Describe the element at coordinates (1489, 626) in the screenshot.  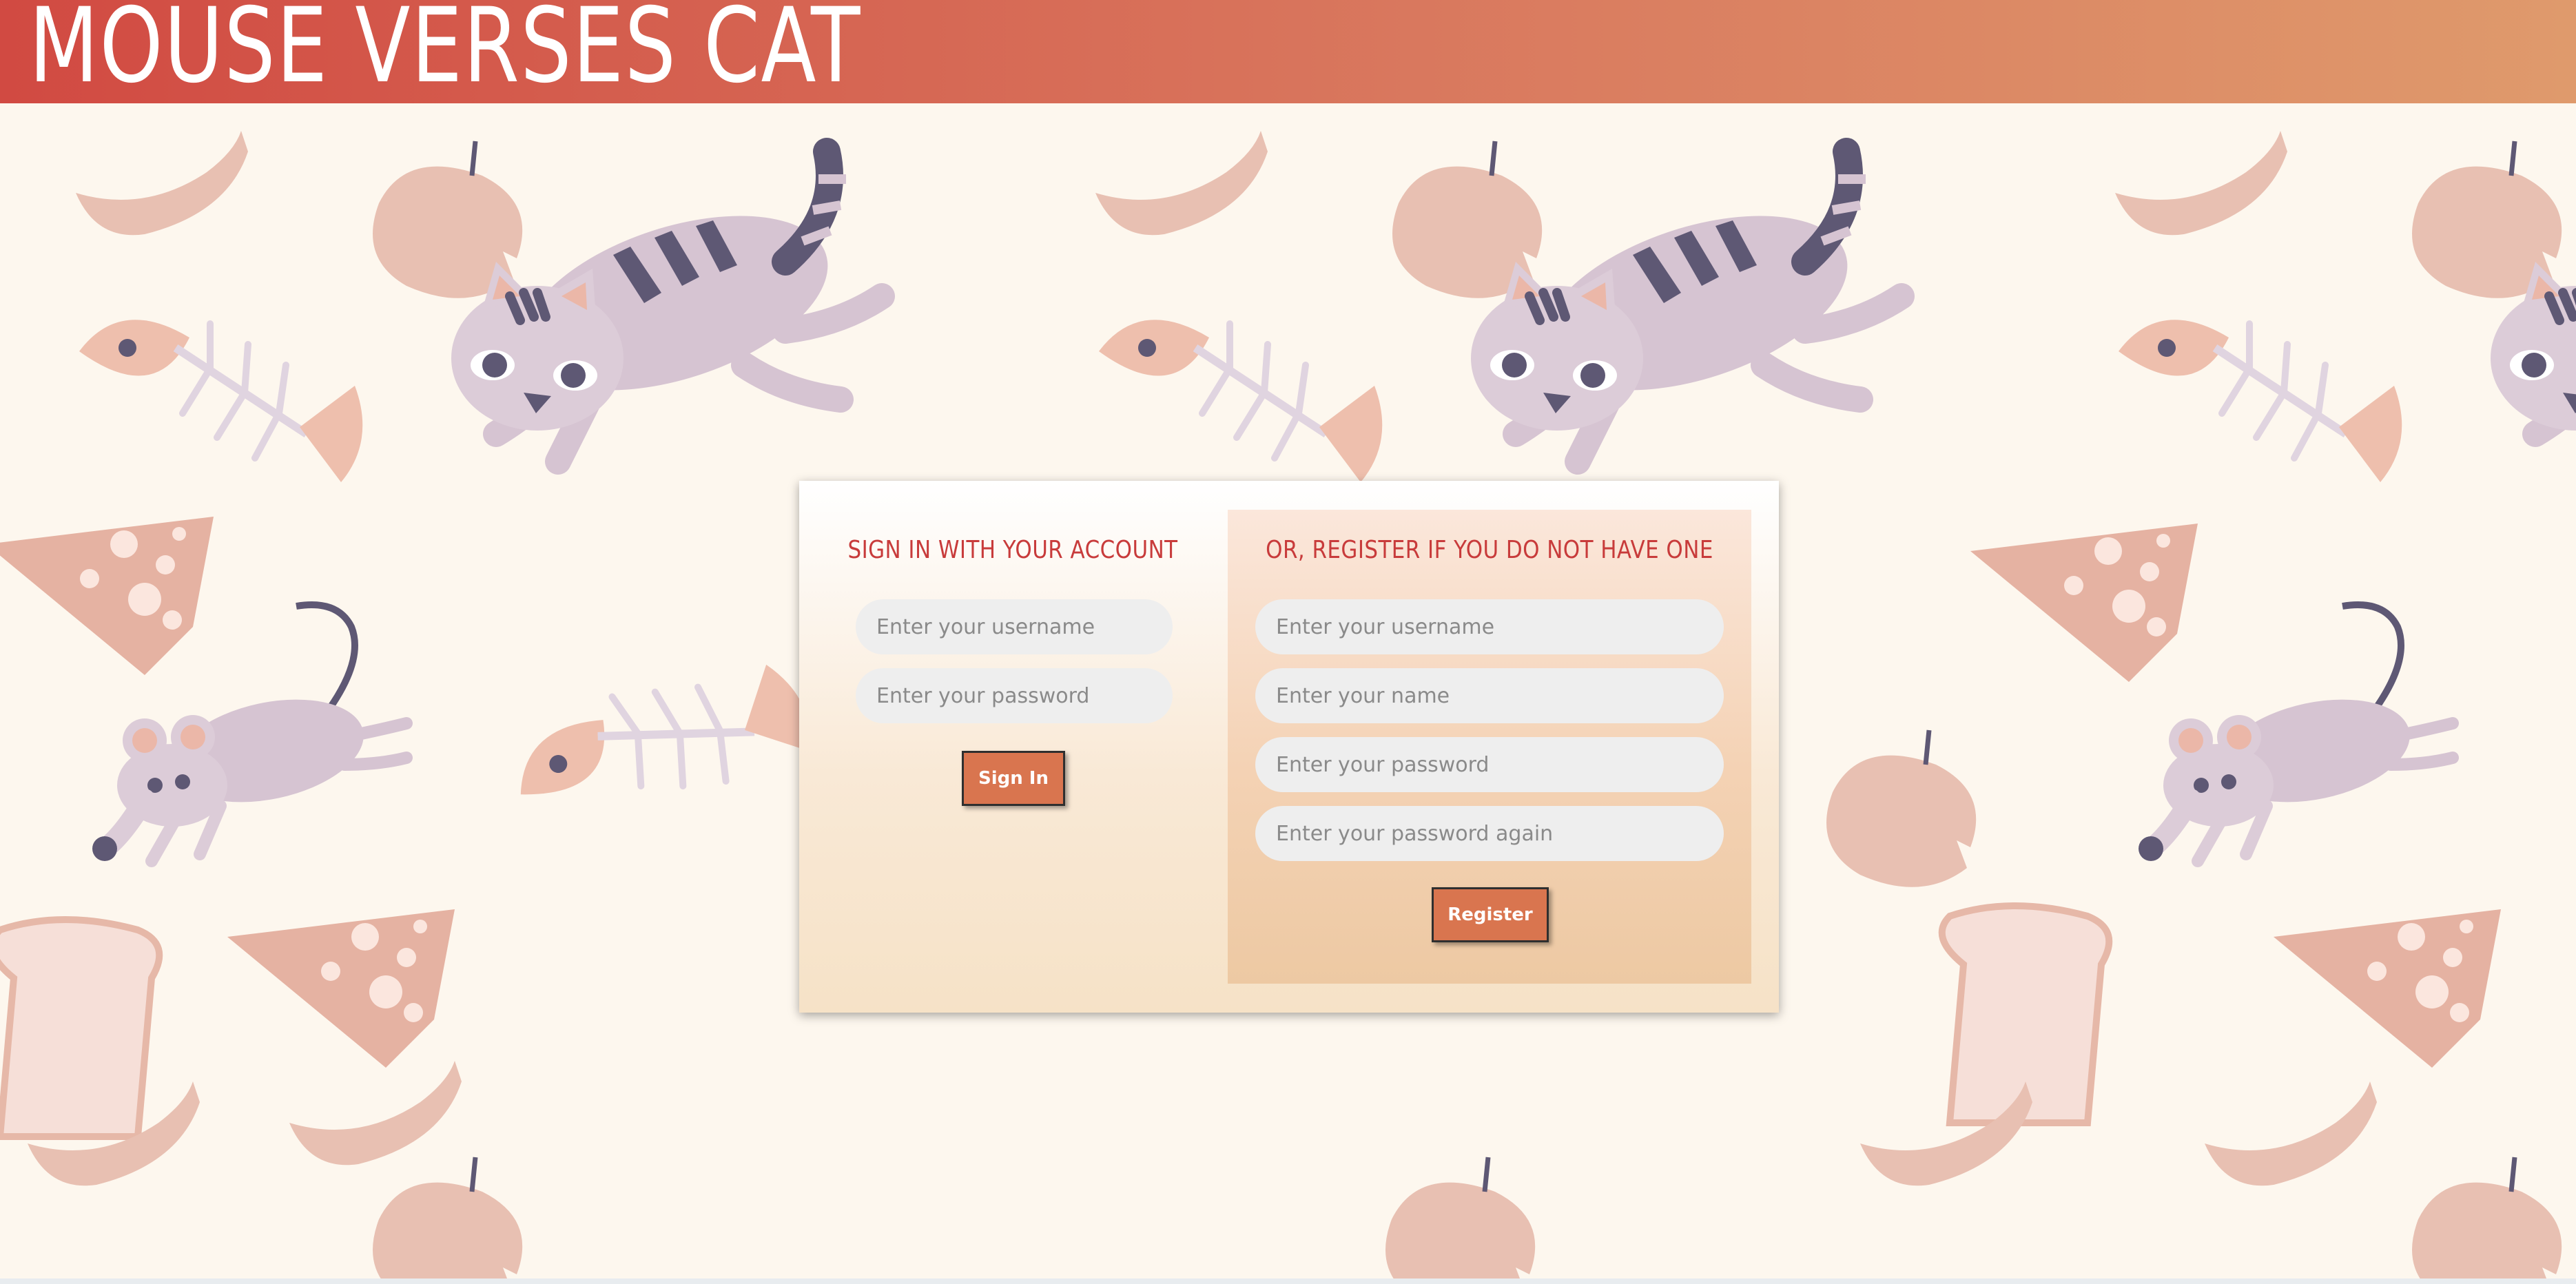
I see `register-username-input` at that location.